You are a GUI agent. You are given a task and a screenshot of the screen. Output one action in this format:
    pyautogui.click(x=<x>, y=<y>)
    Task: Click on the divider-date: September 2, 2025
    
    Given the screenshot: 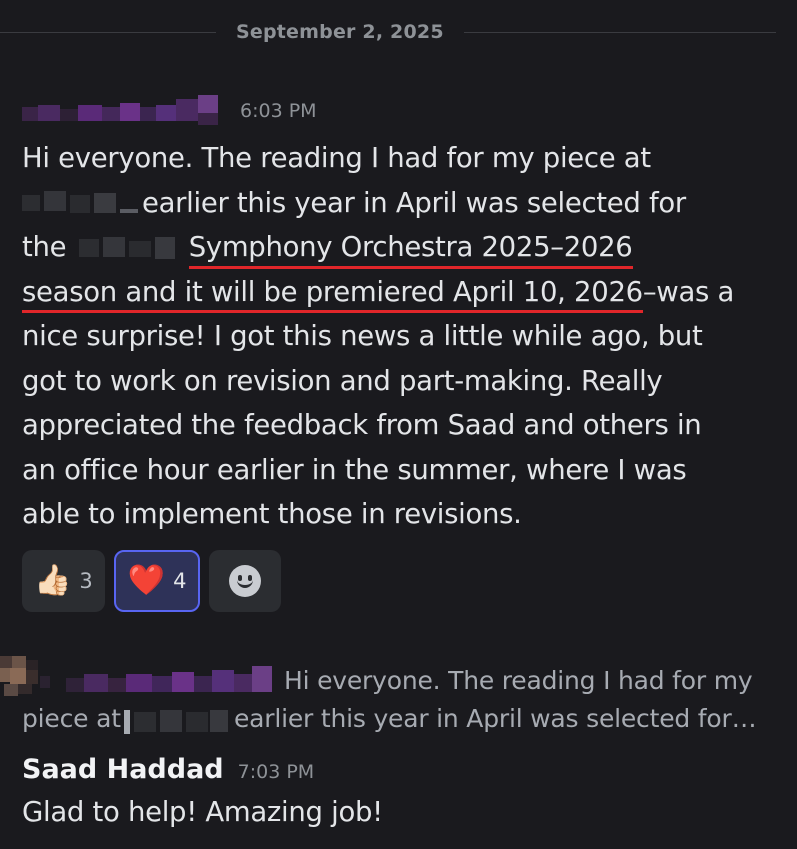 What is the action you would take?
    pyautogui.click(x=340, y=32)
    